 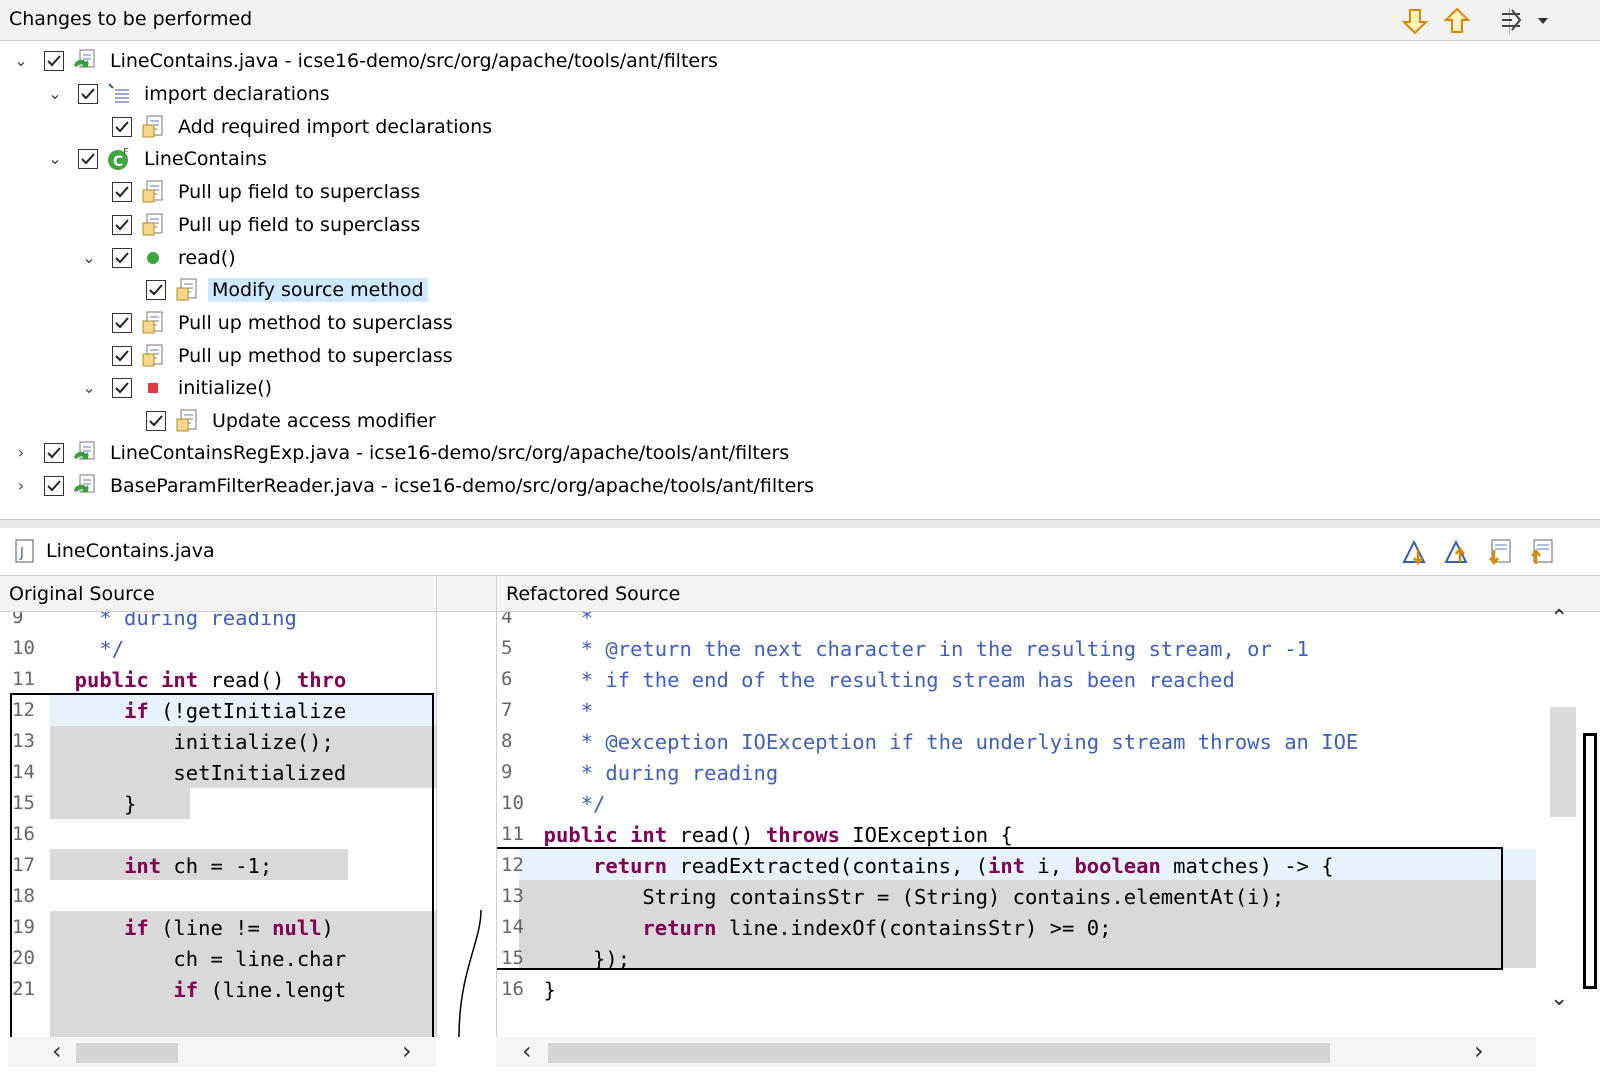 What do you see at coordinates (1559, 998) in the screenshot?
I see `scroll-down-icon: ⌄` at bounding box center [1559, 998].